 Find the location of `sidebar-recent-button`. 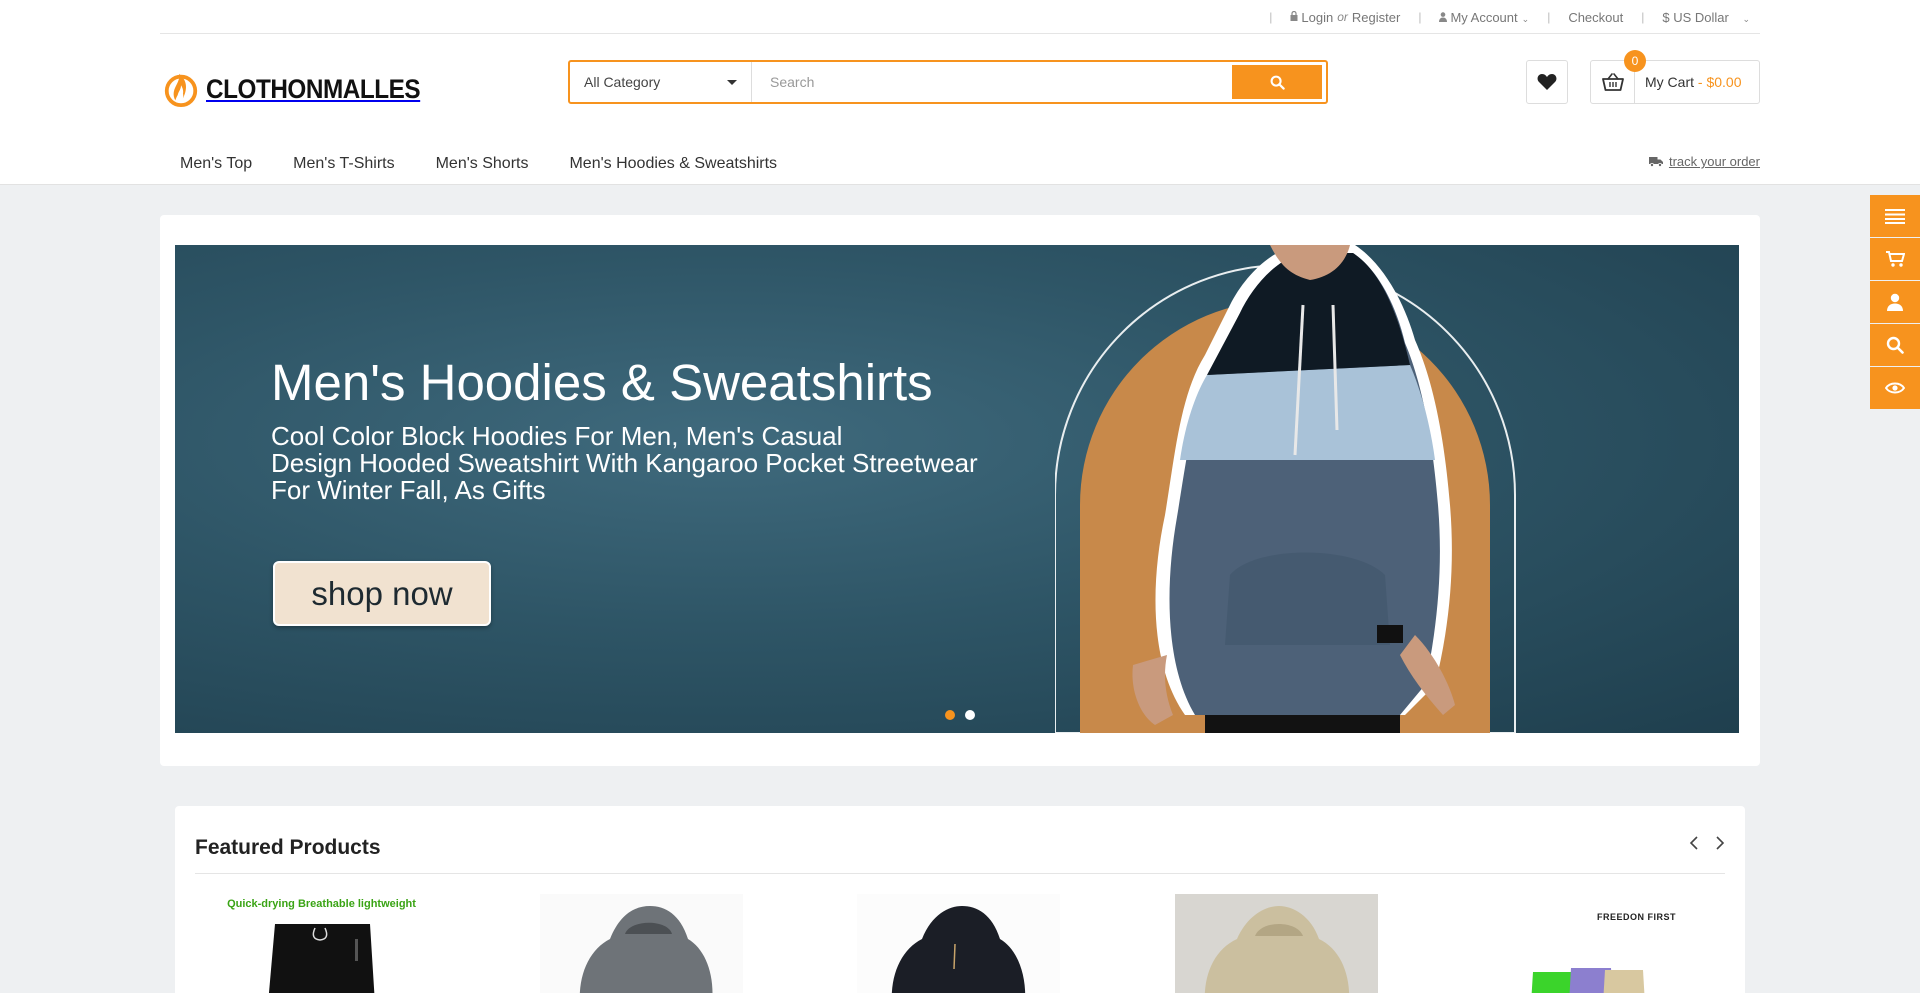

sidebar-recent-button is located at coordinates (1895, 388).